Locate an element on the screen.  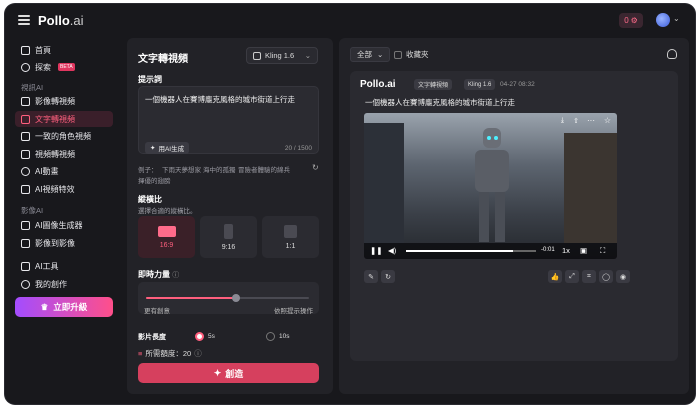
sidebar-item-ai-video-effects: AI視頻特效 is located at coordinates (64, 189).